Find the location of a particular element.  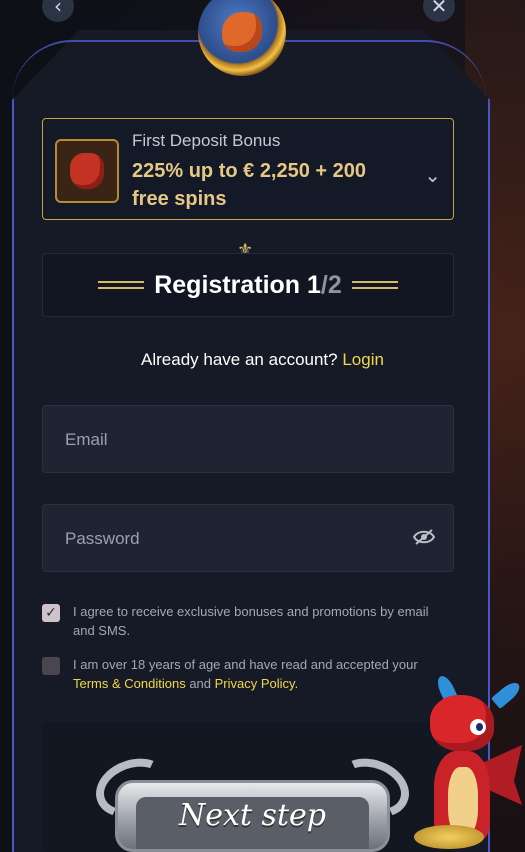

registration-header: Registration 1/2 is located at coordinates (248, 285).